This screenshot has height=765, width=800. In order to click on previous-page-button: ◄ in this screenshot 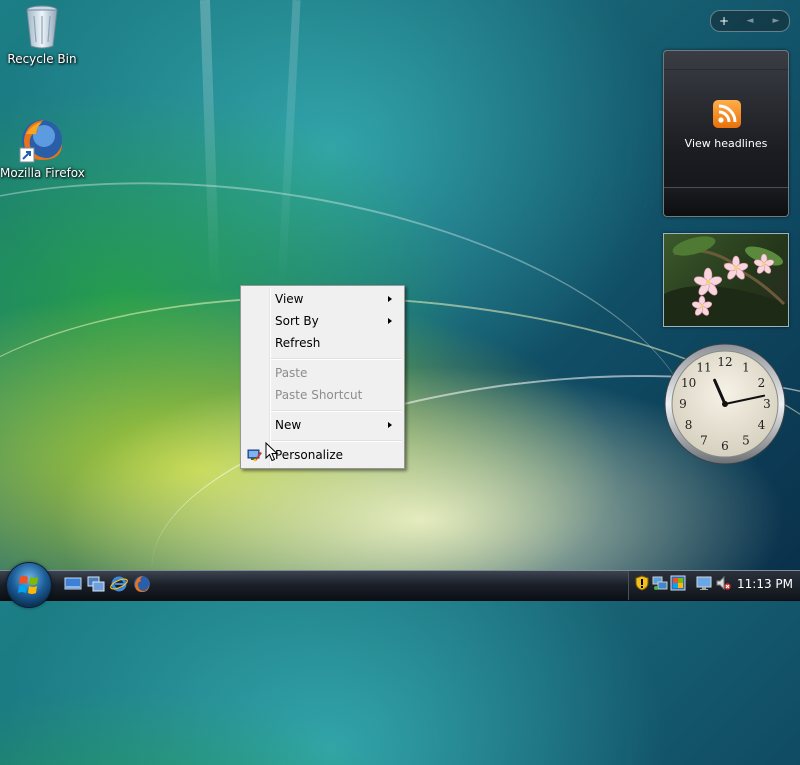, I will do `click(750, 21)`.